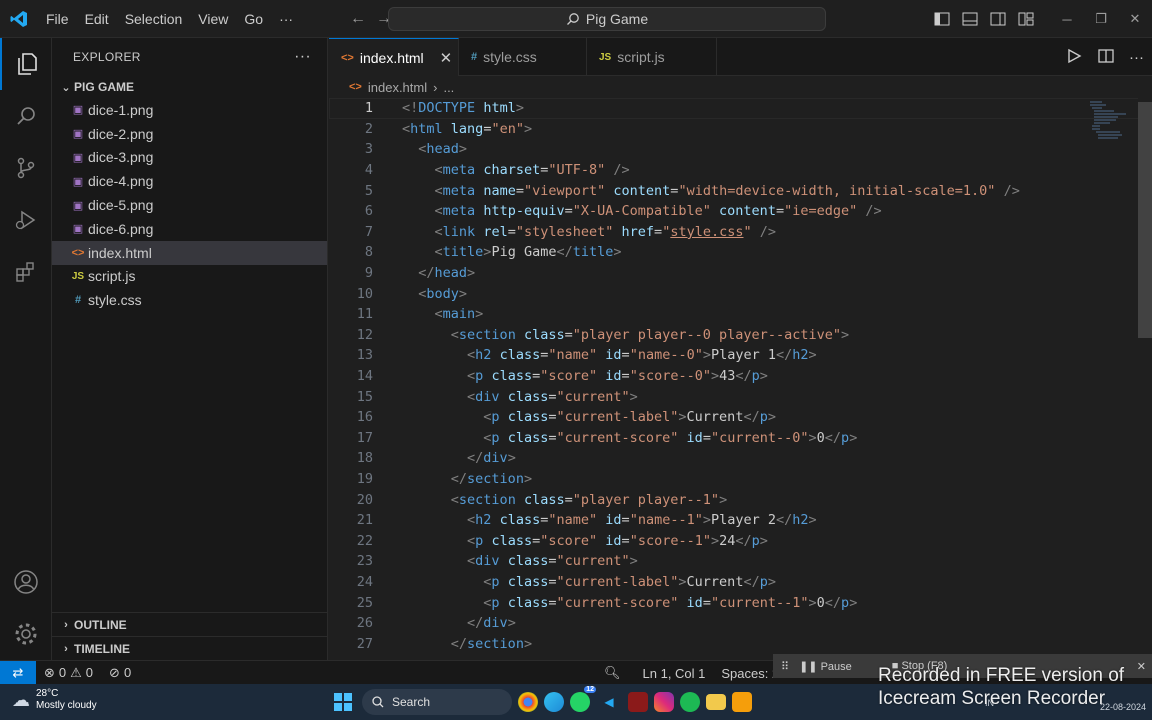 The height and width of the screenshot is (720, 1152). What do you see at coordinates (674, 673) in the screenshot?
I see `cursor-position: Ln 1, Col 1` at bounding box center [674, 673].